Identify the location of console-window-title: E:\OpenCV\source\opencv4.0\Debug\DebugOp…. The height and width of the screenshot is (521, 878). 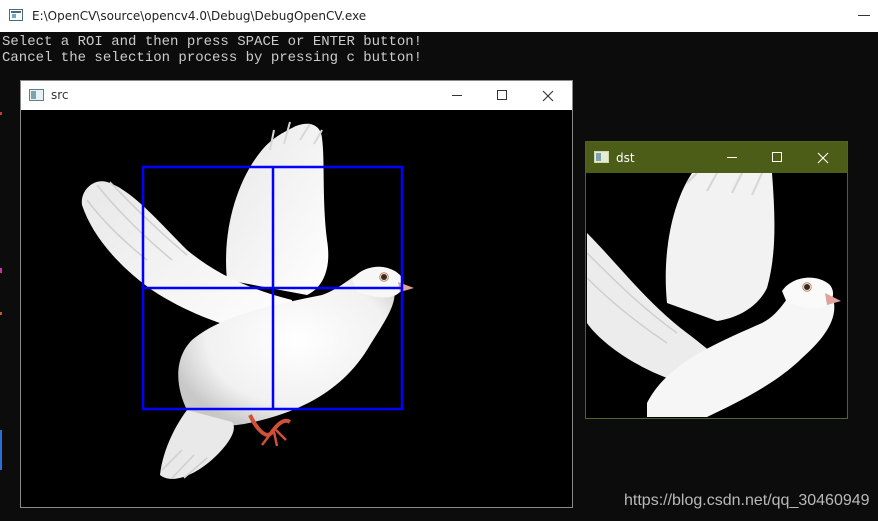
(199, 16).